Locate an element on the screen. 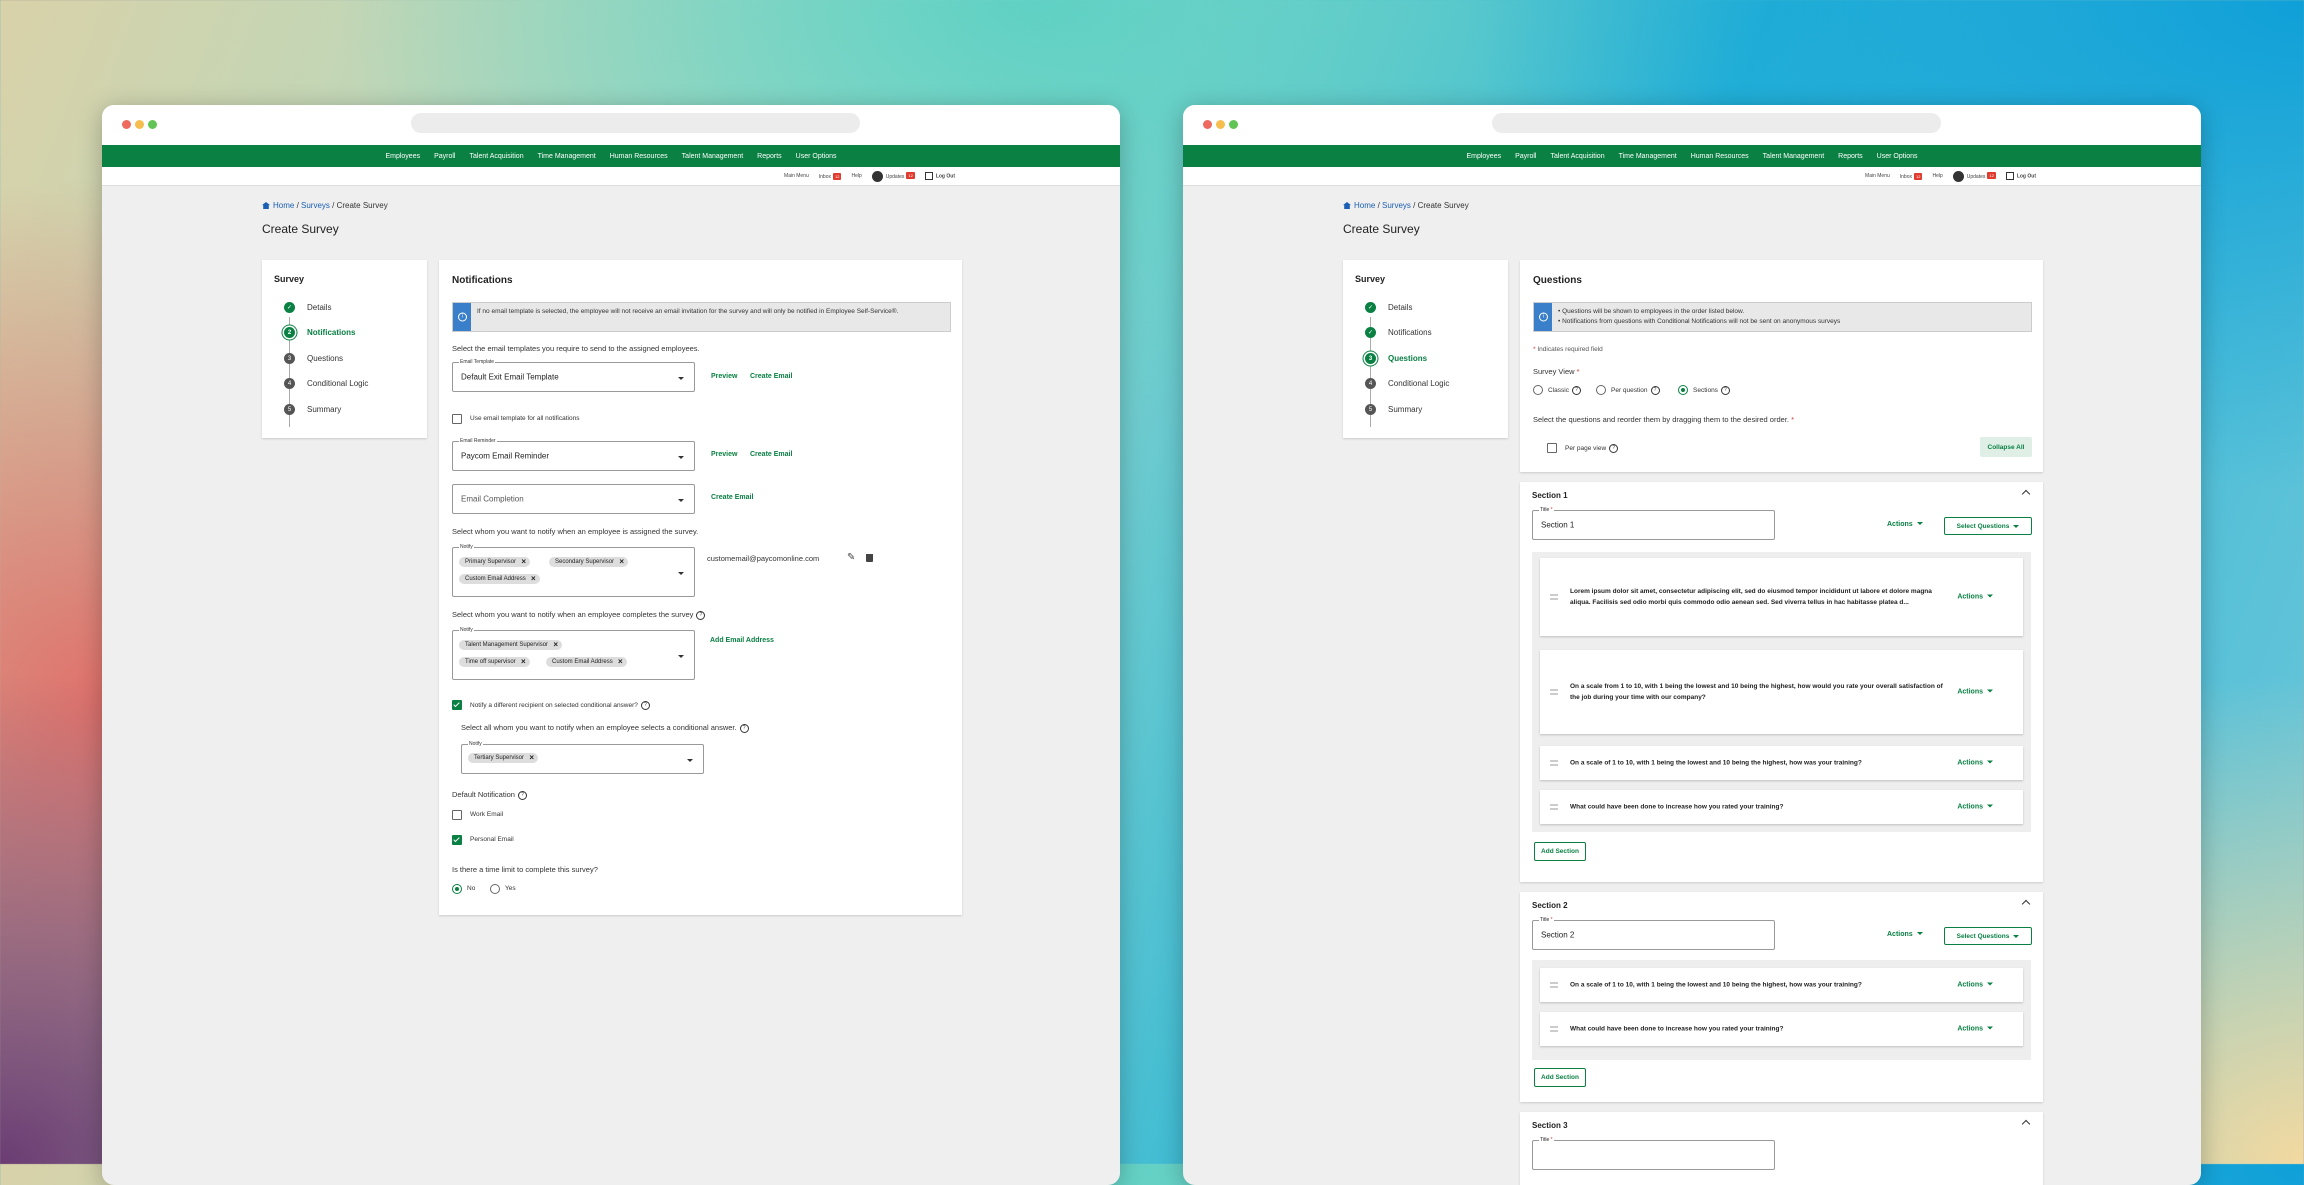  chip-tertiary-supervisor: Tertiary Supervisor × is located at coordinates (503, 758).